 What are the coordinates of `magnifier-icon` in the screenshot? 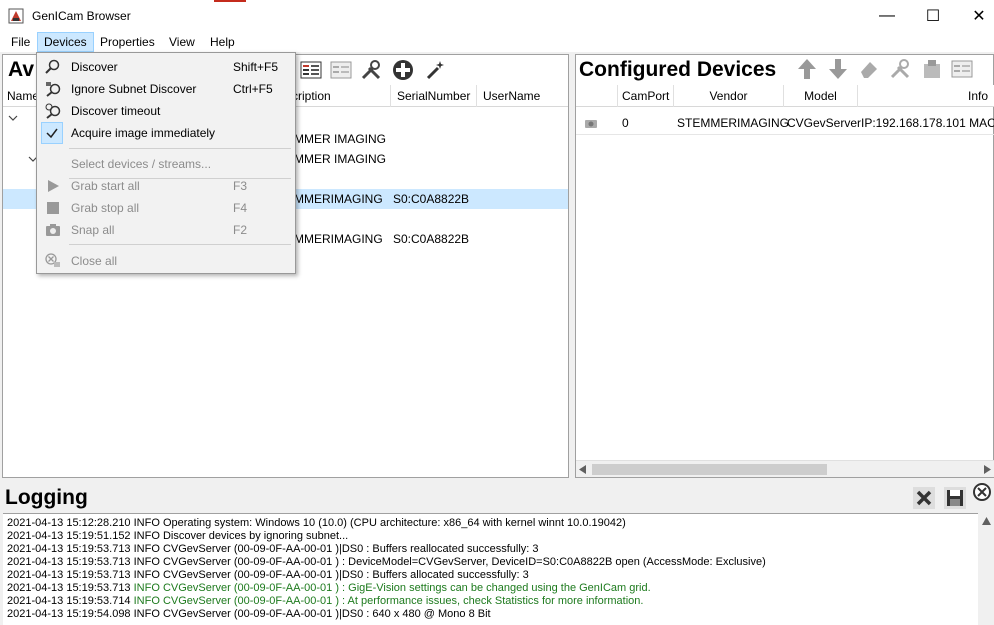 It's located at (53, 67).